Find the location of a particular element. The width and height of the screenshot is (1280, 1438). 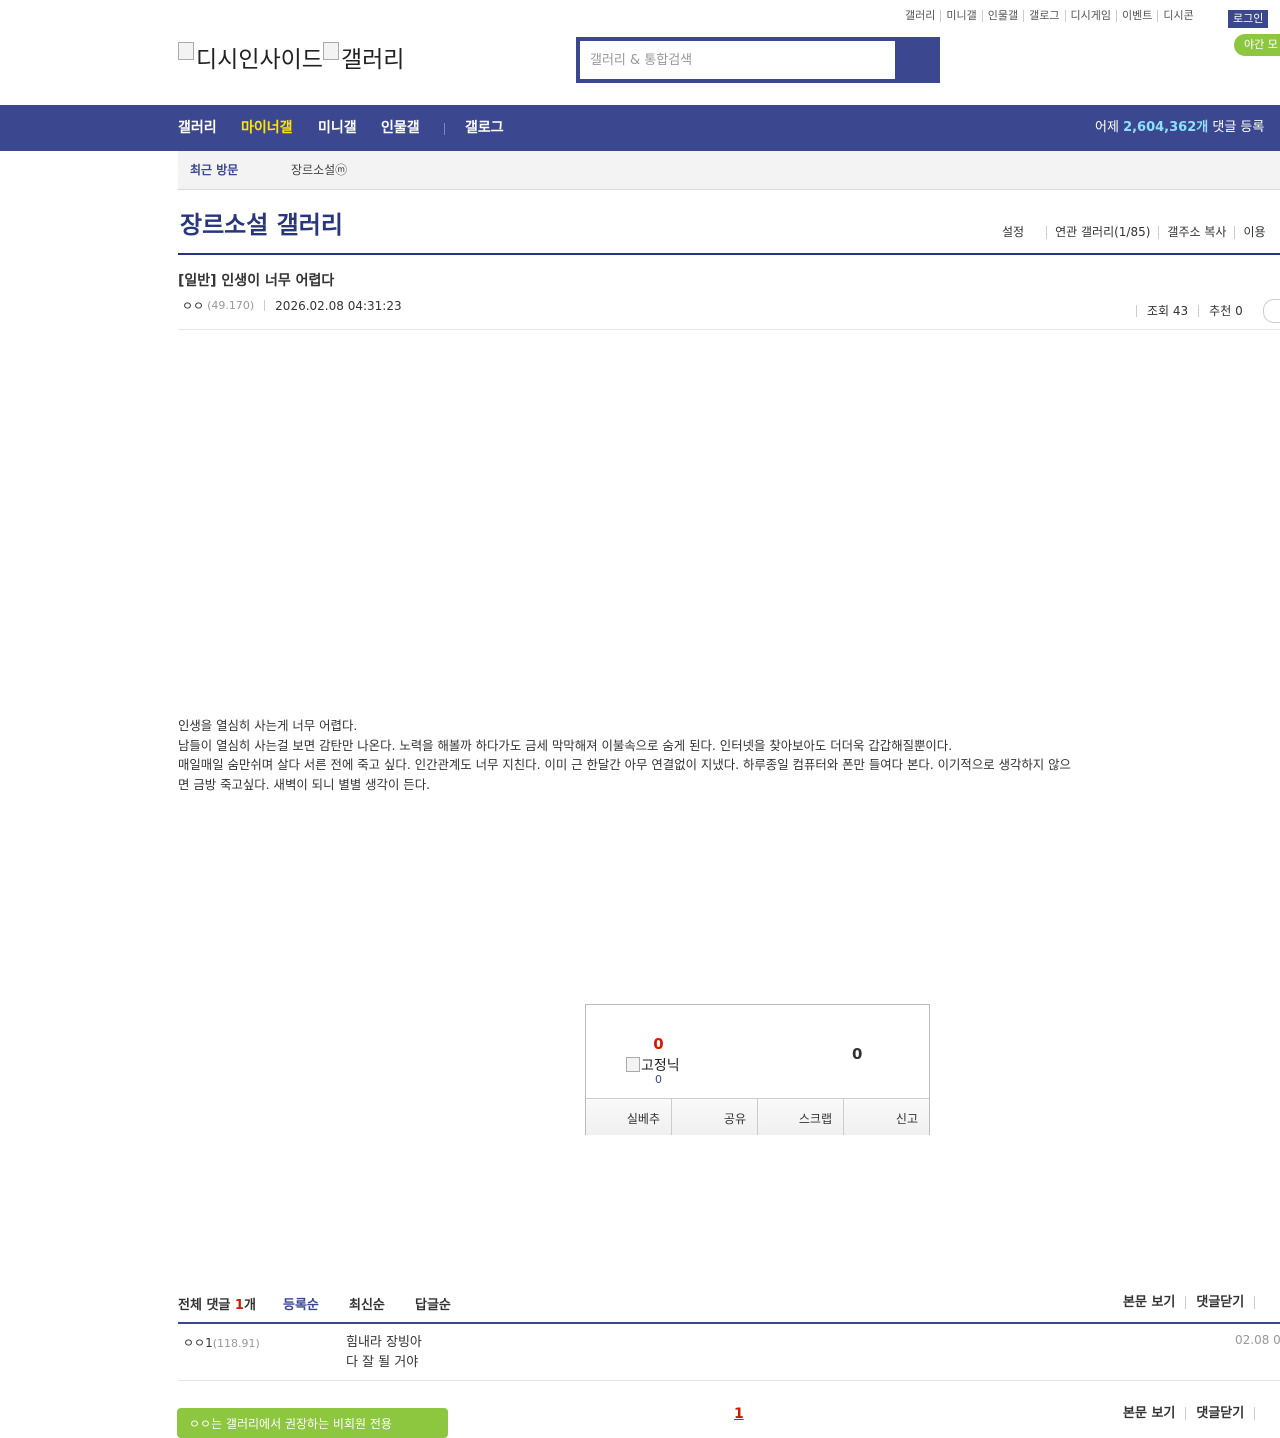

best-recommend-button: 실베추 is located at coordinates (628, 1117).